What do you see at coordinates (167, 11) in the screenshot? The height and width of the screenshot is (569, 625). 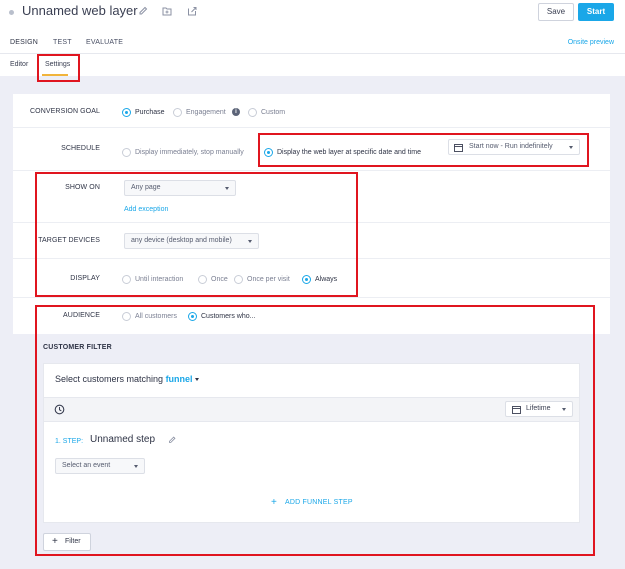 I see `folder-icon` at bounding box center [167, 11].